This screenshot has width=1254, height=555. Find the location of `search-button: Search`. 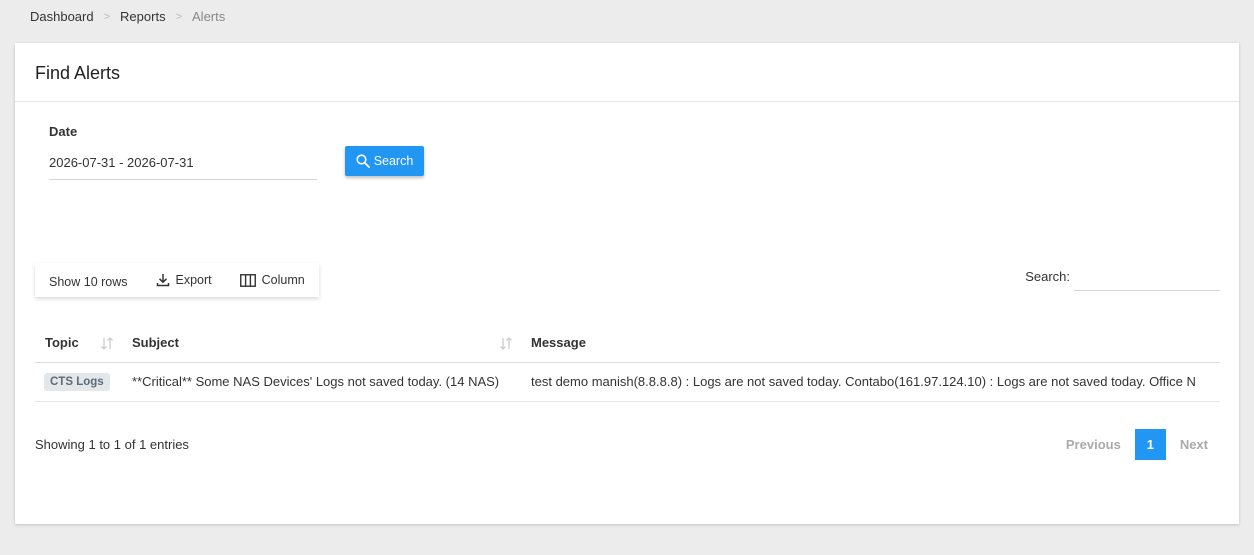

search-button: Search is located at coordinates (384, 161).